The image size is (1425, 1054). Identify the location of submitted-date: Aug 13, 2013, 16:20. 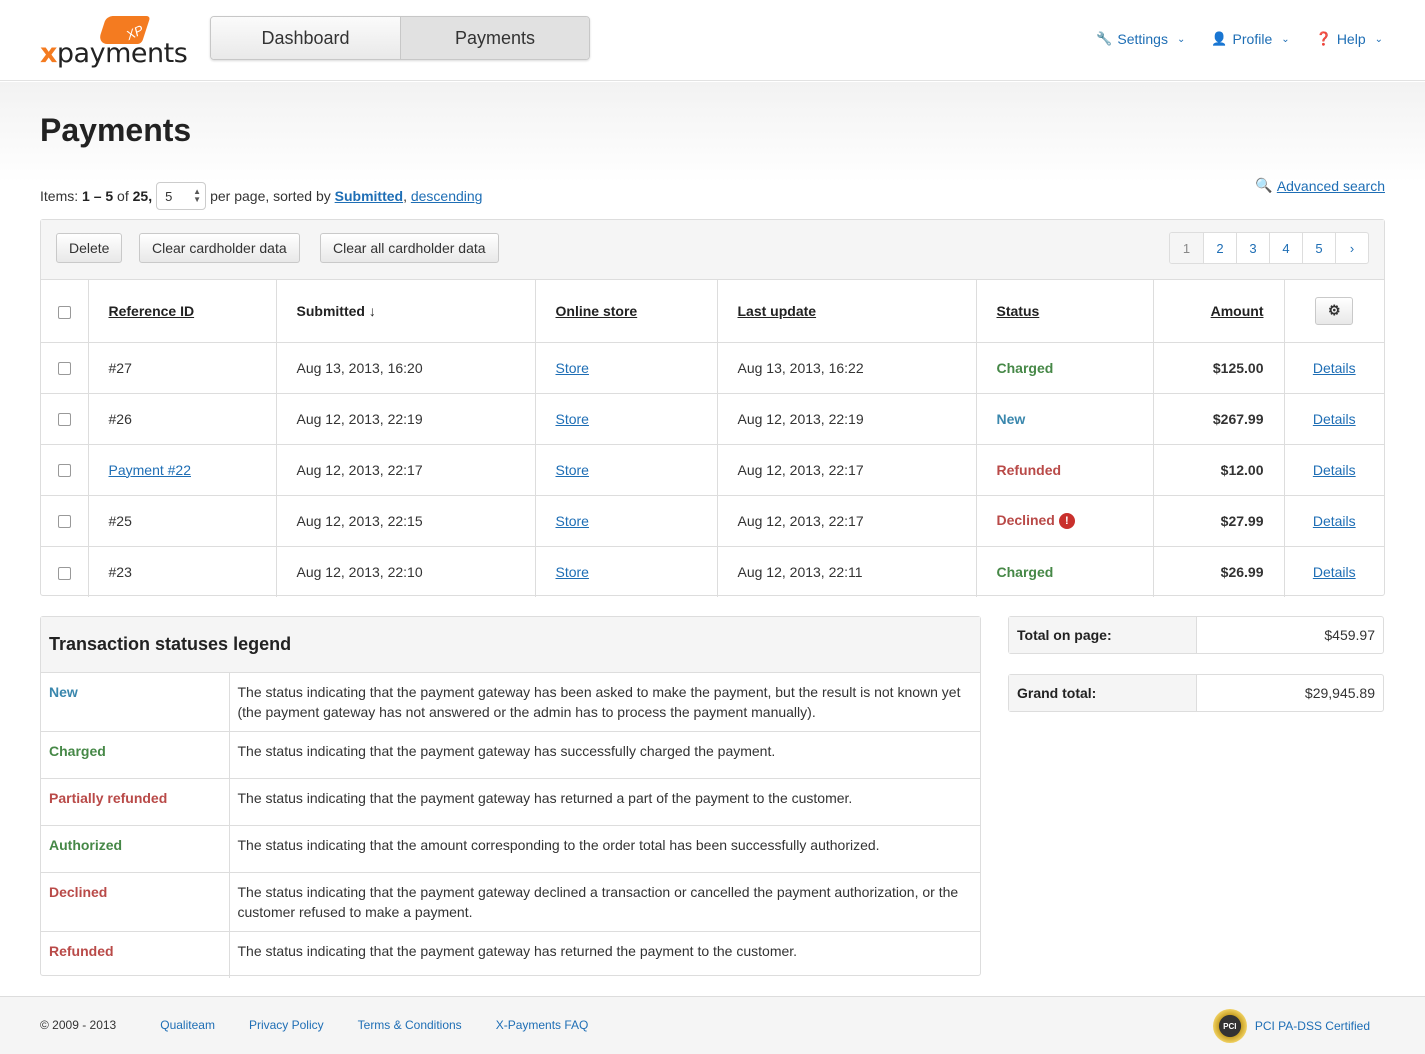
(406, 368).